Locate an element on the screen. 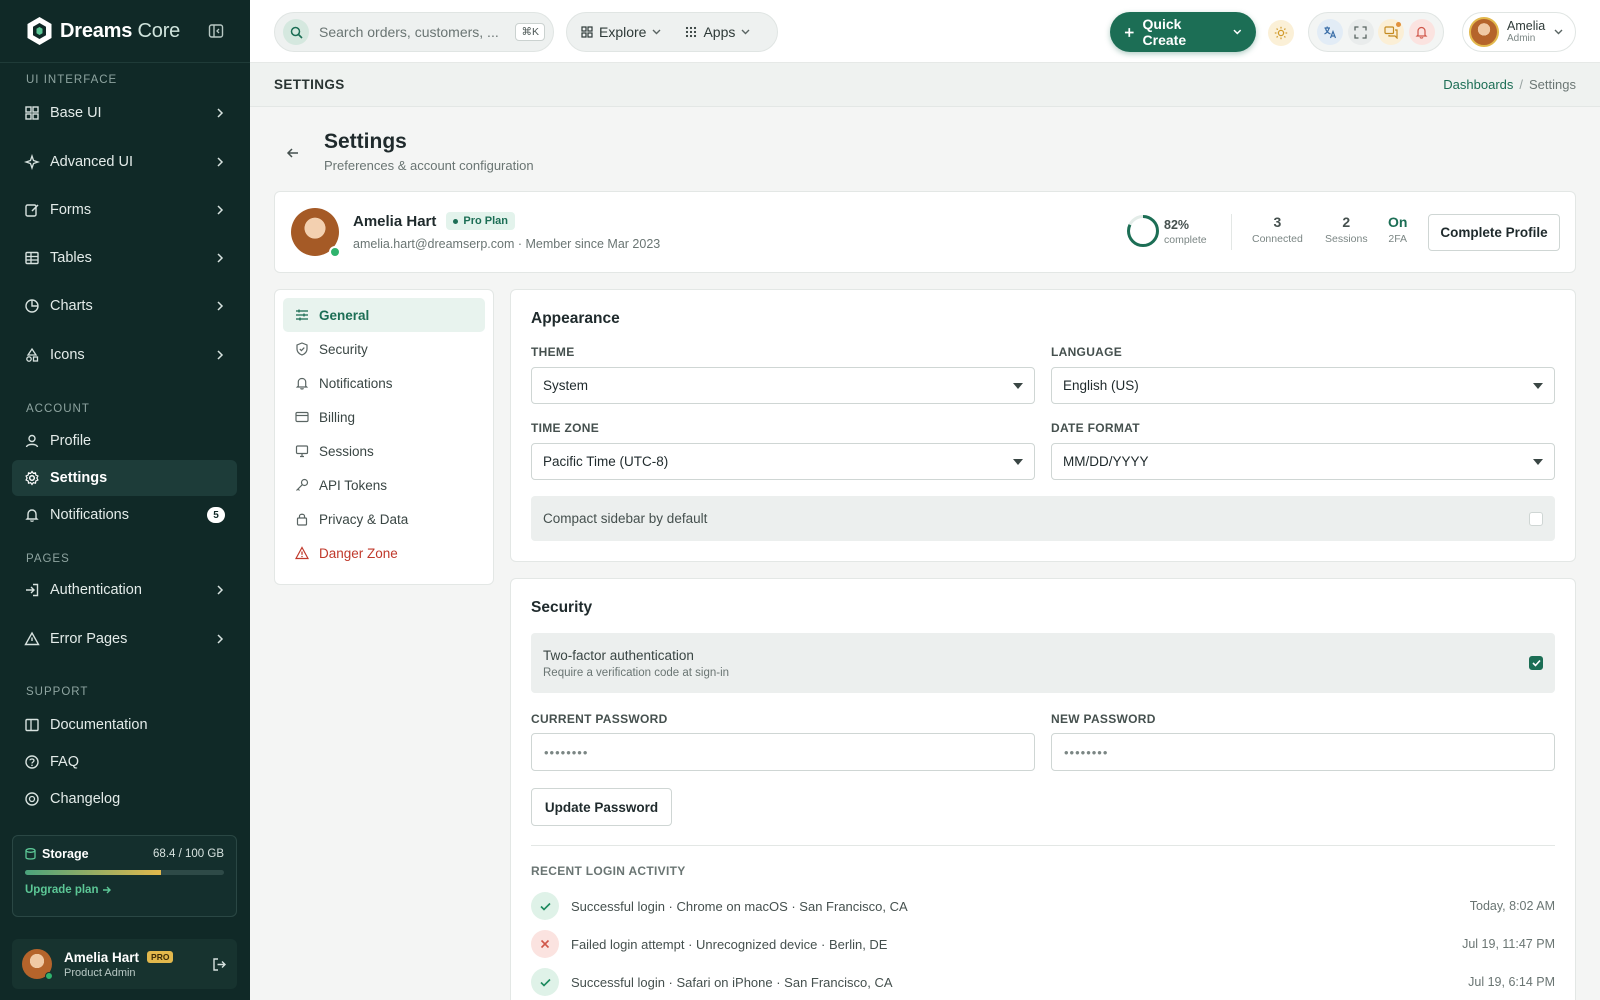  online-status-dot is located at coordinates (335, 252).